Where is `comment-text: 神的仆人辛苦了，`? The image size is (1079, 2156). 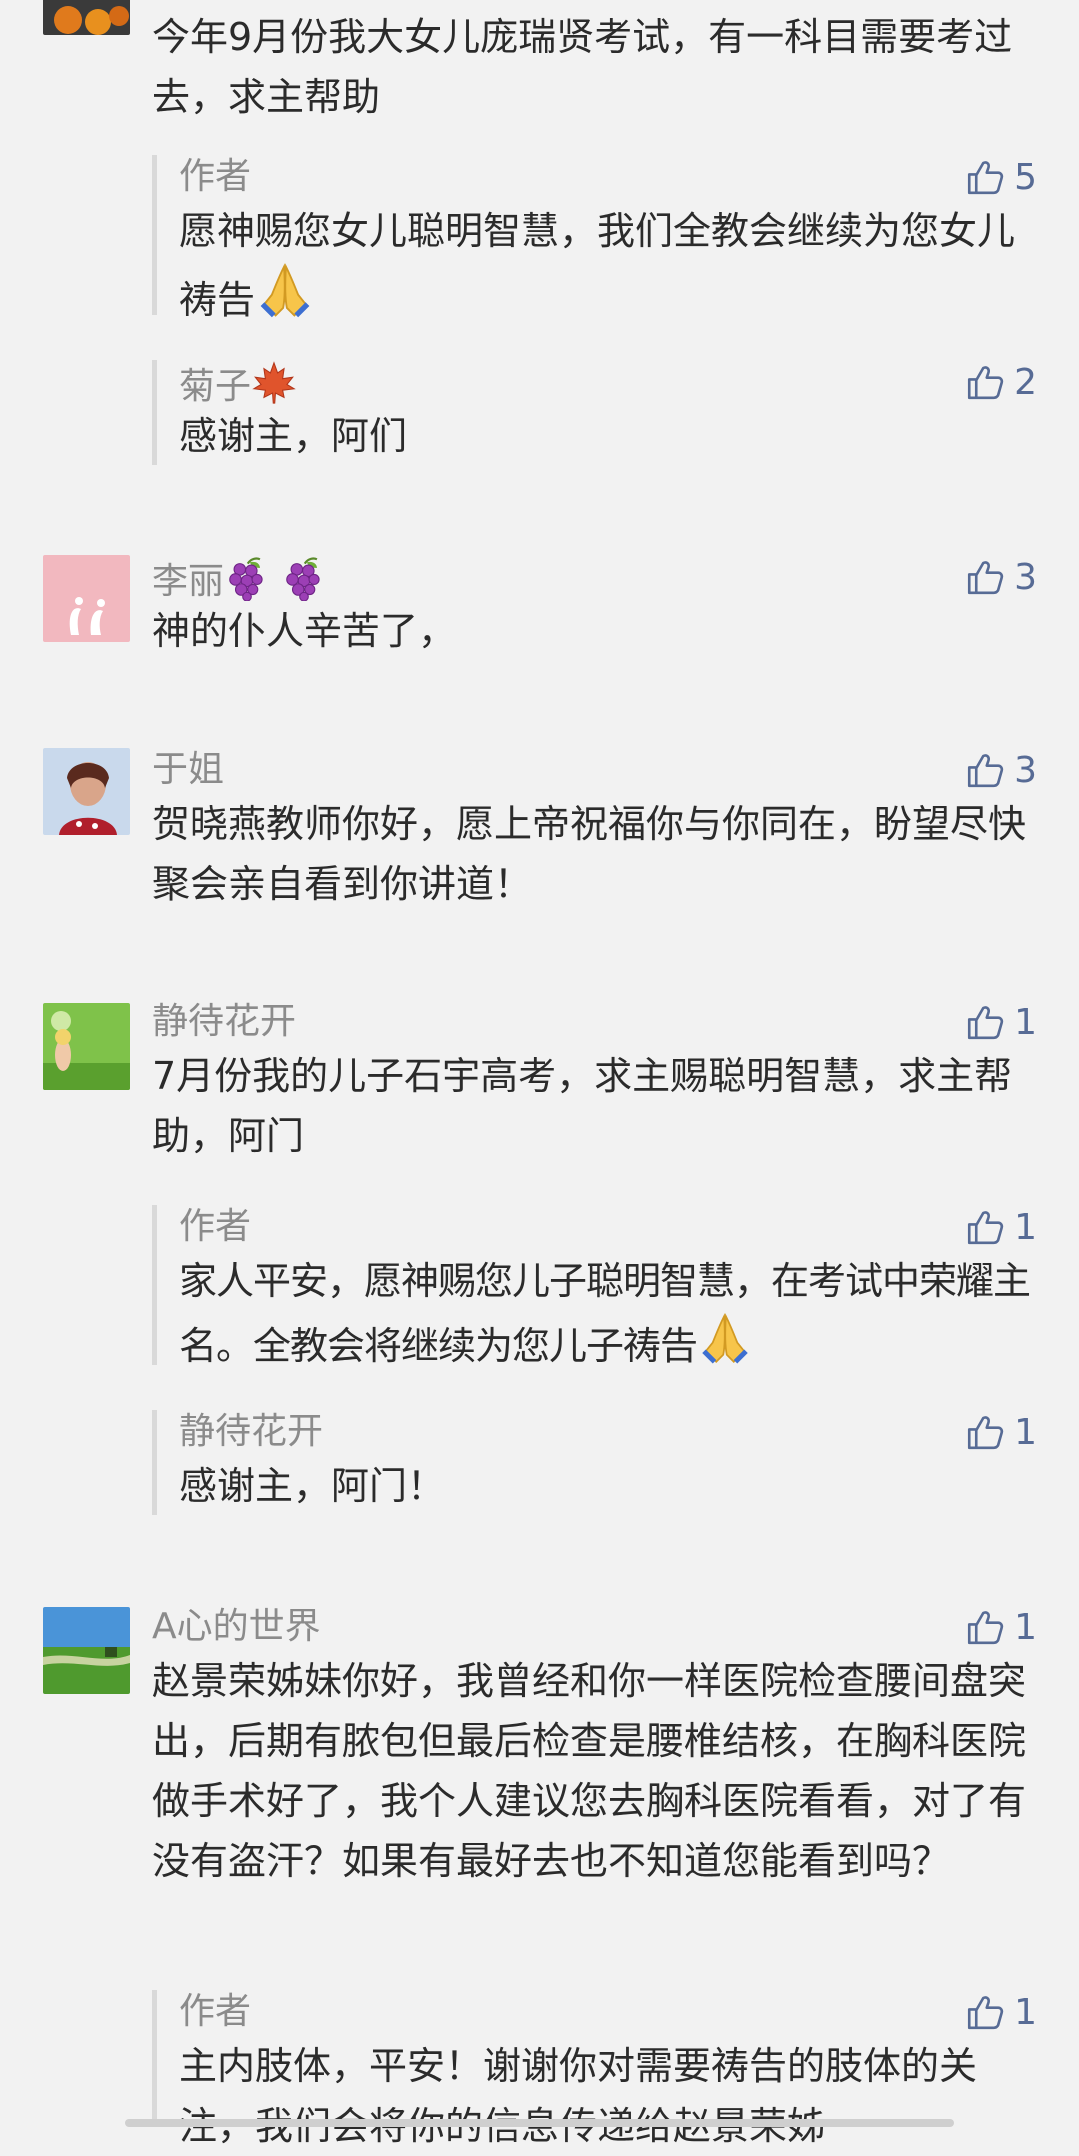 comment-text: 神的仆人辛苦了， is located at coordinates (304, 631).